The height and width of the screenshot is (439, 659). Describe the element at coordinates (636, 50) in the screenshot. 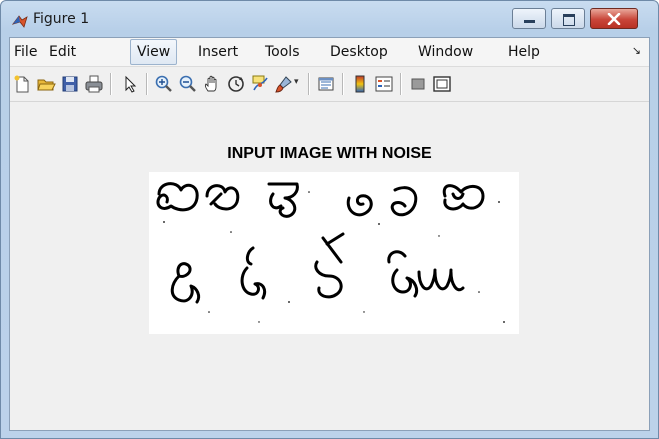

I see `menu-dock-arrow-icon: ↘` at that location.